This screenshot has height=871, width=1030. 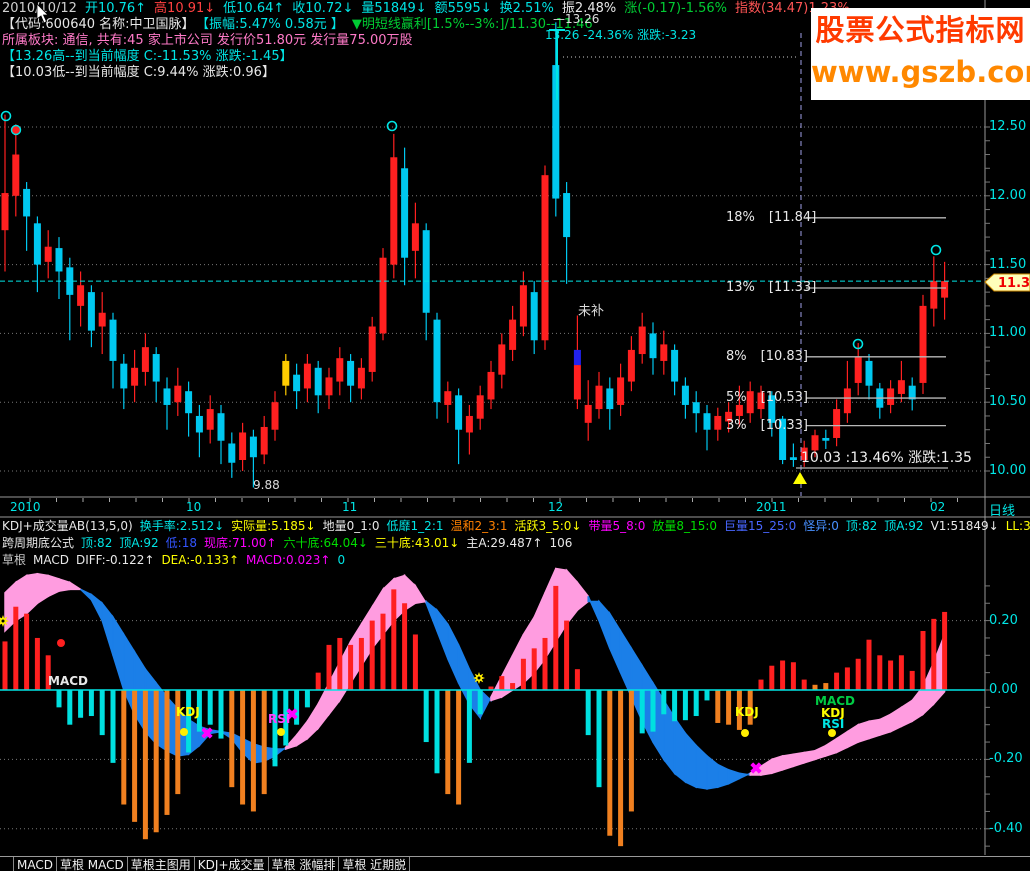 I want to click on peak-measure-label: 13.26 -24.36% 涨跌:-3.23, so click(x=621, y=35).